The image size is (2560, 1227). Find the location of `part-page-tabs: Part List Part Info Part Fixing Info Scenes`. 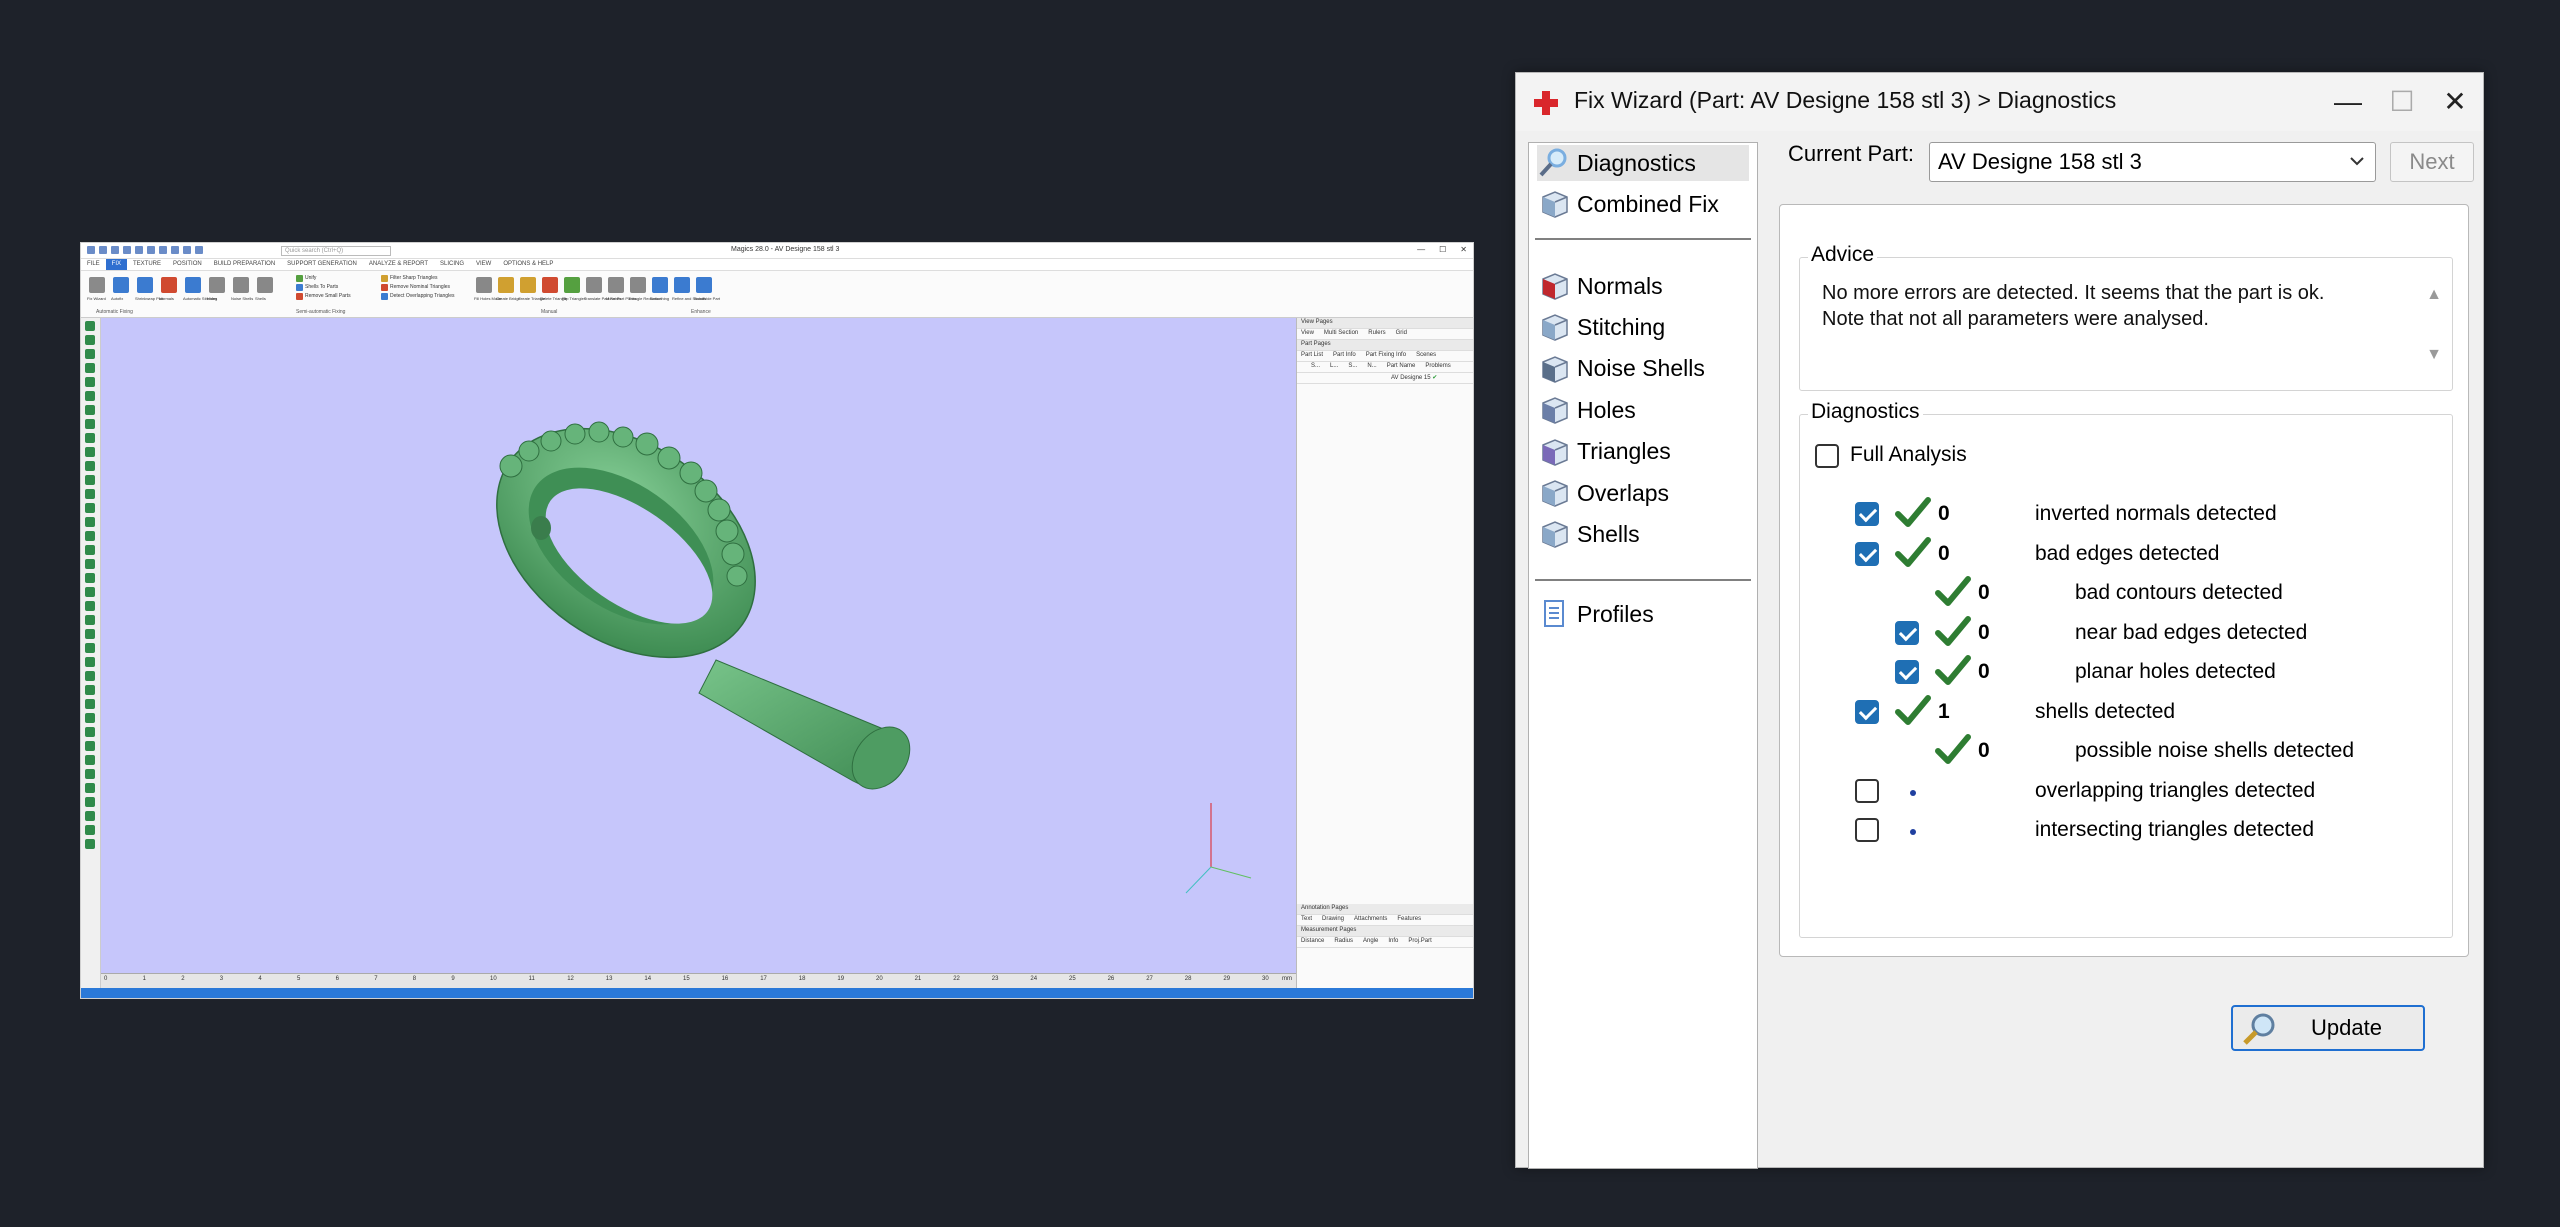

part-page-tabs: Part List Part Info Part Fixing Info Scenes is located at coordinates (1385, 356).